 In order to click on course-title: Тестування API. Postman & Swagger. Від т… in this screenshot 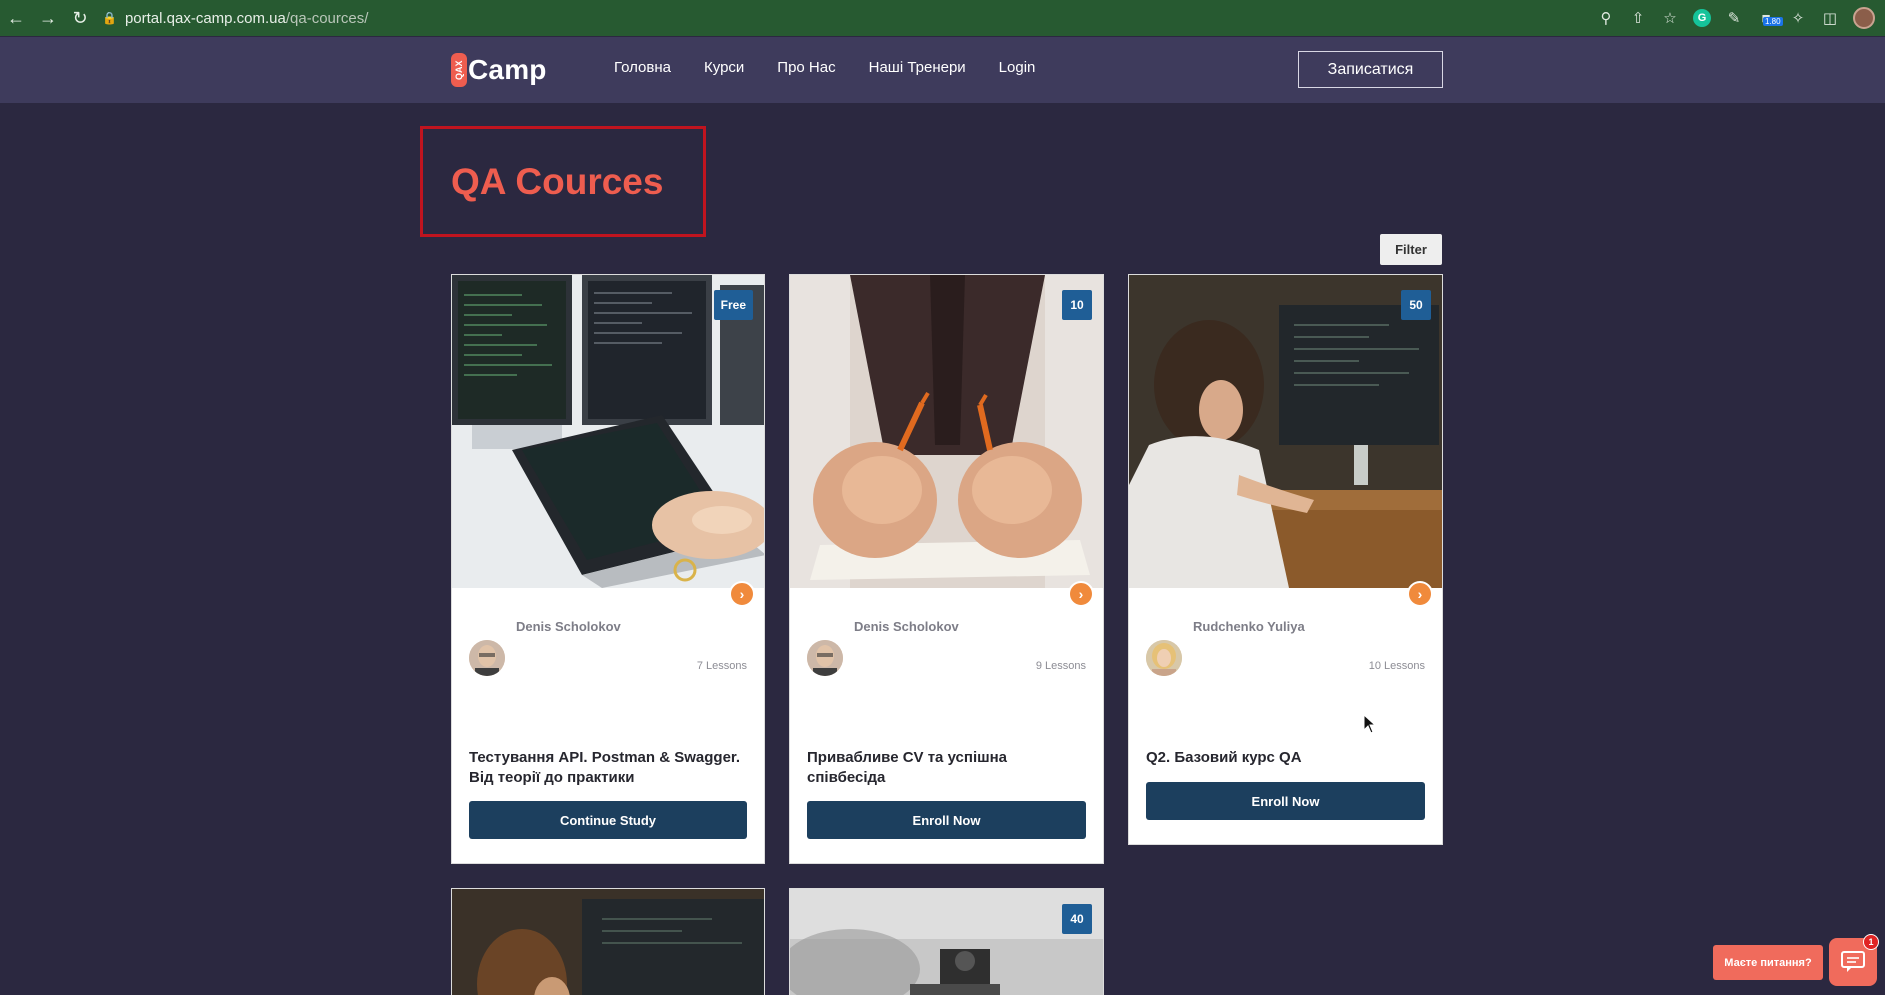, I will do `click(608, 768)`.